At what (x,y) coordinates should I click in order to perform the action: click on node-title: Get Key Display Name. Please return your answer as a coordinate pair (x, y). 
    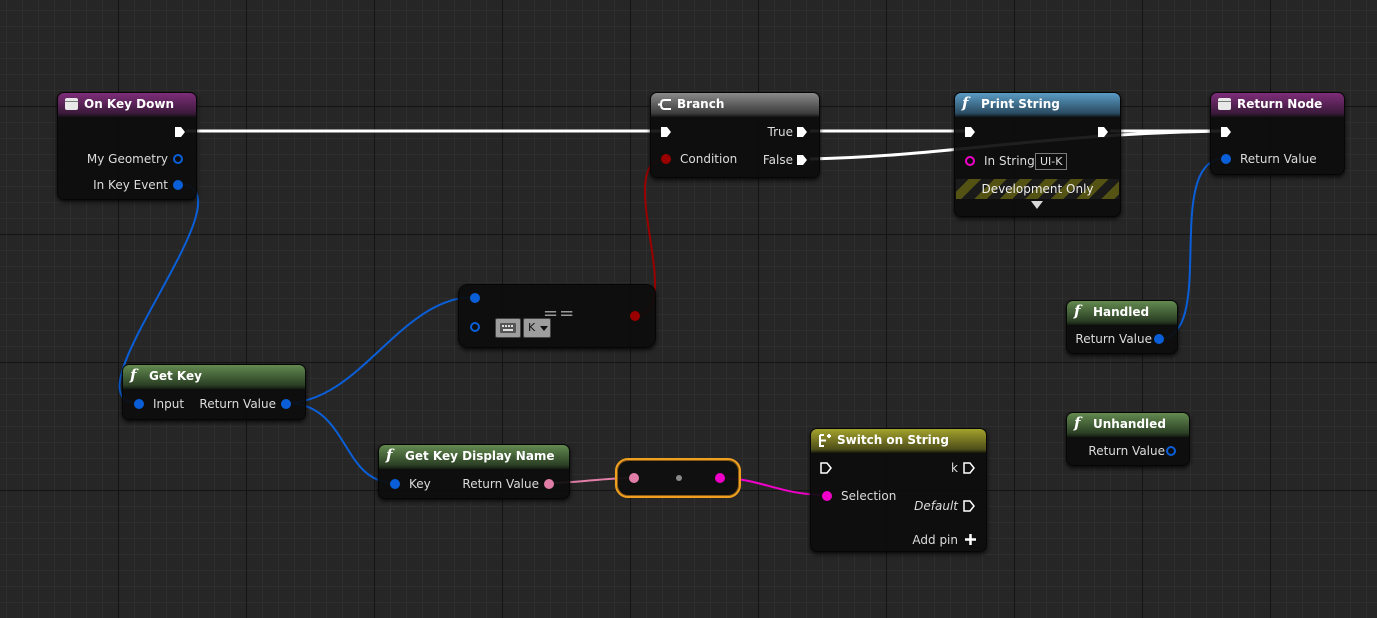
    Looking at the image, I should click on (480, 456).